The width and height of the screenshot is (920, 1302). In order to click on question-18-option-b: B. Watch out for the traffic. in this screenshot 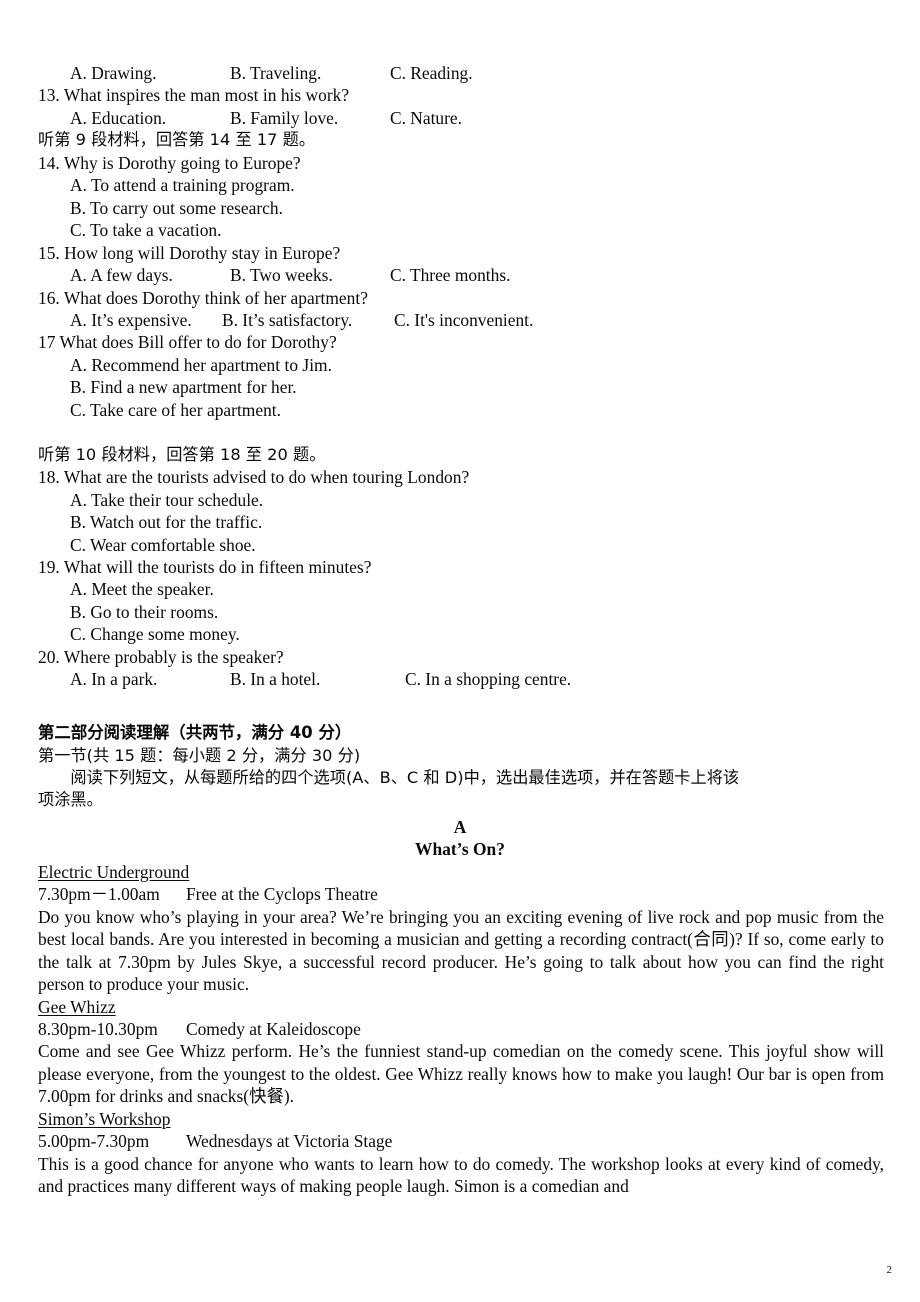, I will do `click(166, 522)`.